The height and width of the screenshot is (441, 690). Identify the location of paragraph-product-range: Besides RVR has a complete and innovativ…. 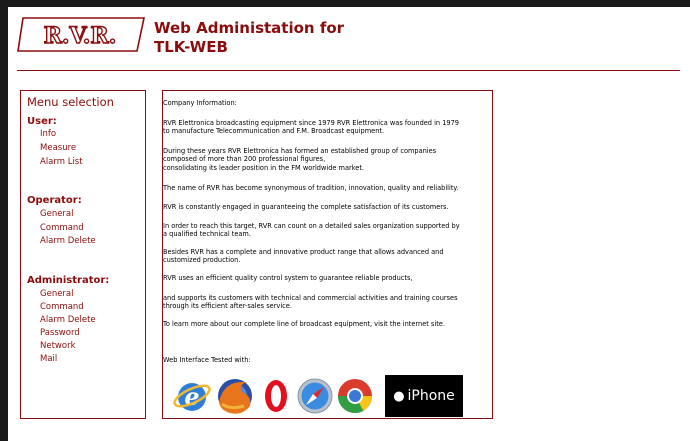
(303, 256).